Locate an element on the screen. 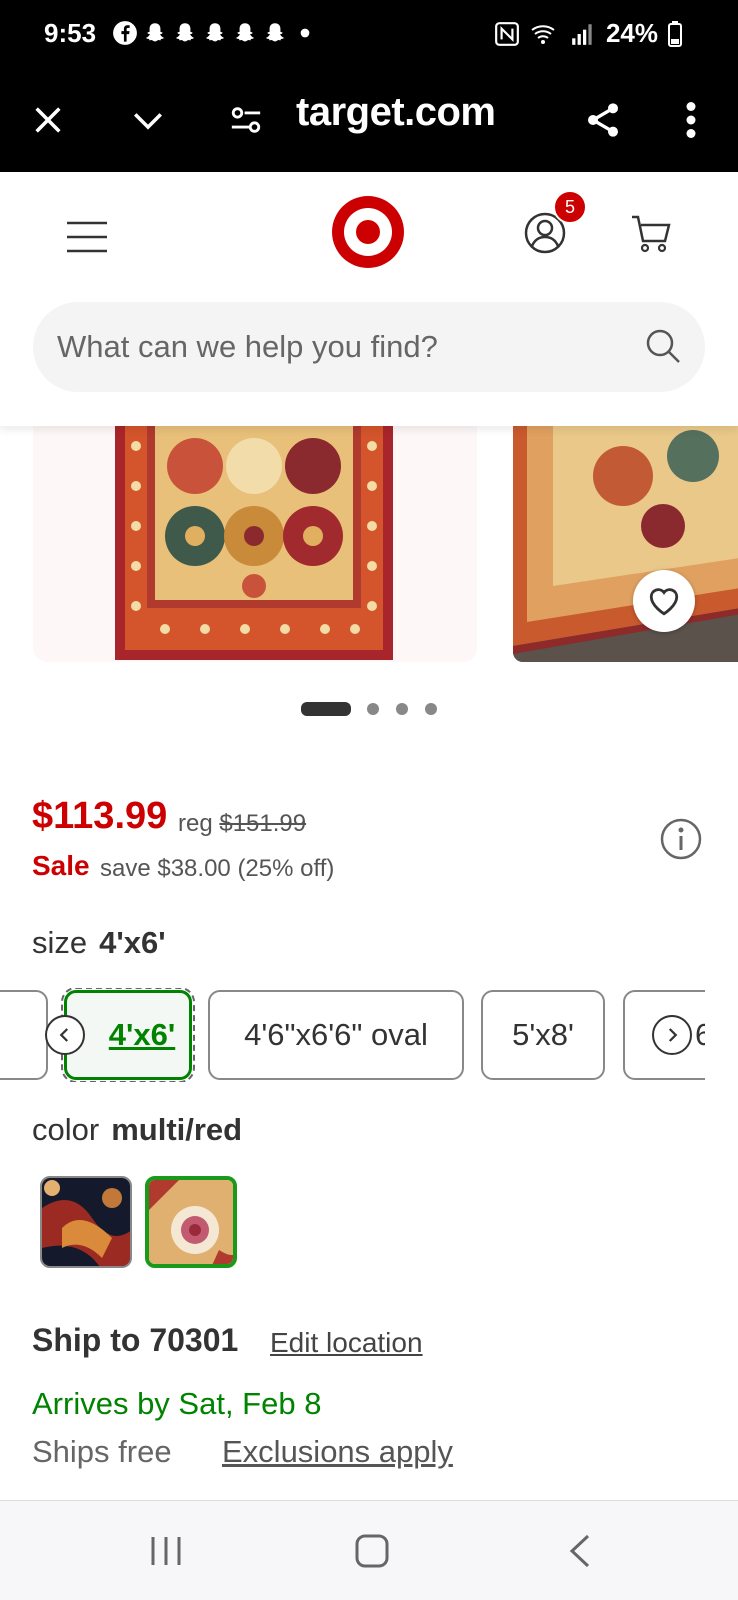  more-options-button is located at coordinates (691, 120).